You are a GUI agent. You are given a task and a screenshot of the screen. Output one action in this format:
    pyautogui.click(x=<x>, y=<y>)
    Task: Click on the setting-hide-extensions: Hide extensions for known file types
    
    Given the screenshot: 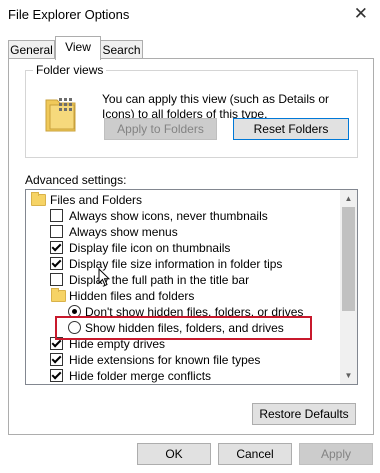 What is the action you would take?
    pyautogui.click(x=176, y=360)
    